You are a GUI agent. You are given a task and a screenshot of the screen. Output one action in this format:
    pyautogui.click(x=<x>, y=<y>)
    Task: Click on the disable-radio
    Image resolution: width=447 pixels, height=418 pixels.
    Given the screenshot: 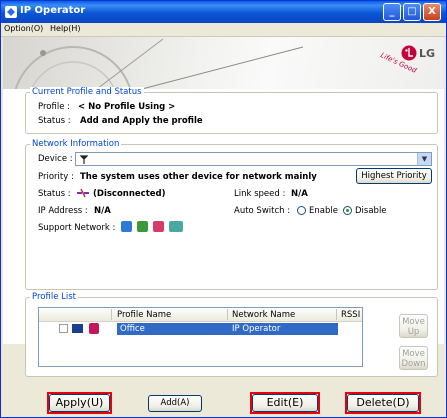 What is the action you would take?
    pyautogui.click(x=347, y=210)
    